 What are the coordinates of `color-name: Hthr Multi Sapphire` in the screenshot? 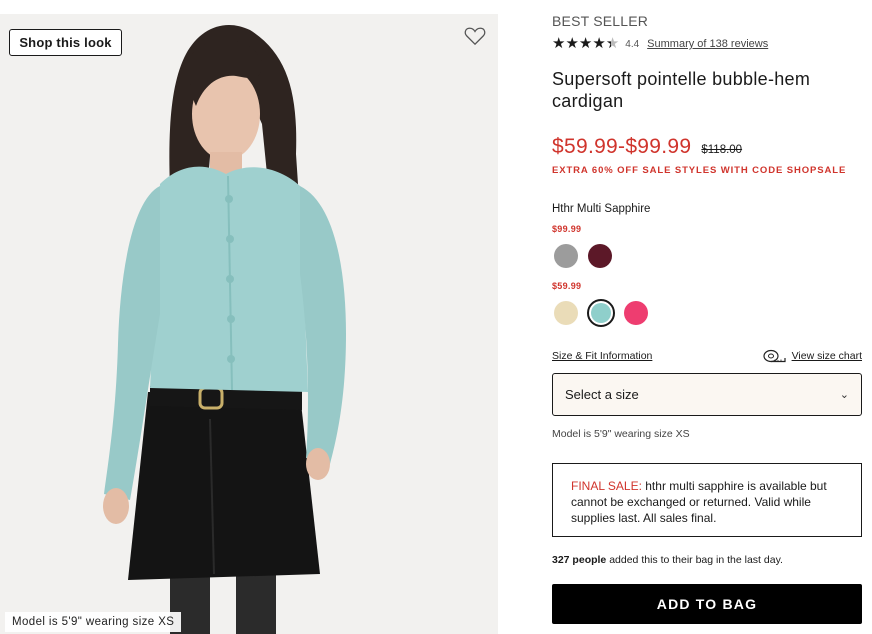 It's located at (601, 209).